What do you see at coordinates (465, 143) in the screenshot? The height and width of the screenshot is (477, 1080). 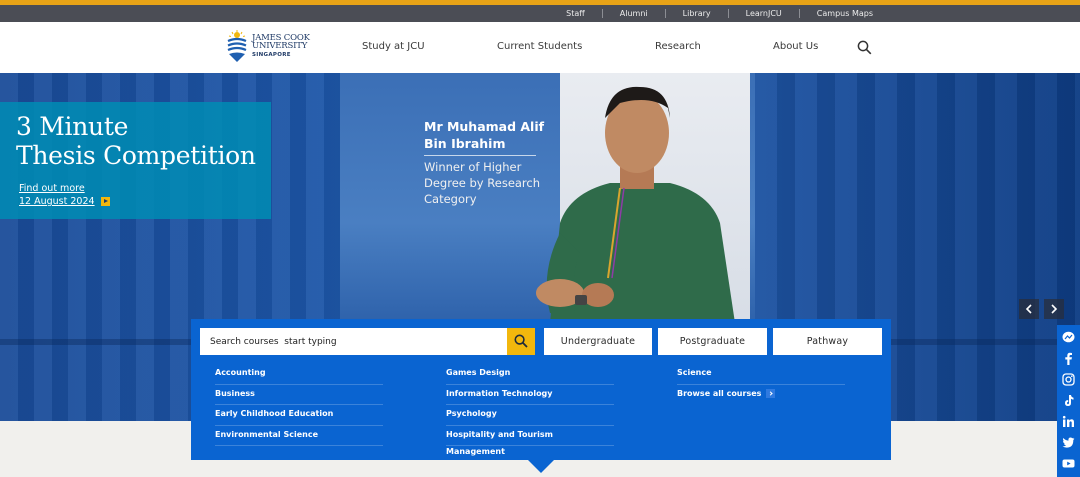 I see `caption-name-line-2: Bin Ibrahim` at bounding box center [465, 143].